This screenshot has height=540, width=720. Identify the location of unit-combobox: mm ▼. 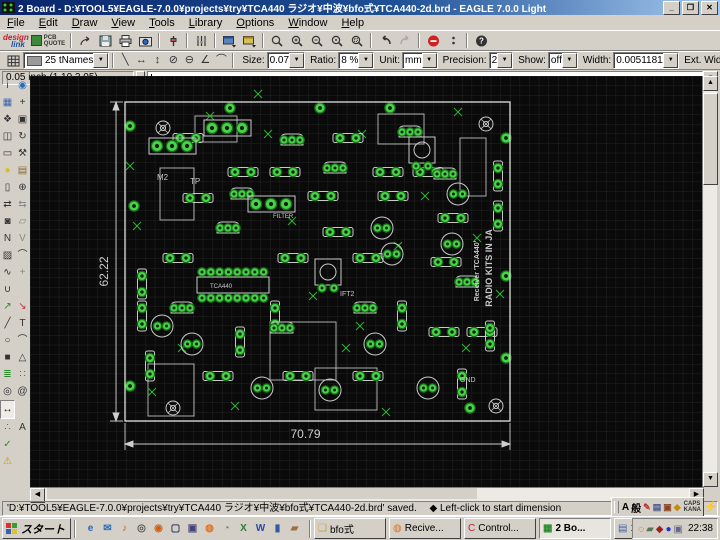
(419, 60).